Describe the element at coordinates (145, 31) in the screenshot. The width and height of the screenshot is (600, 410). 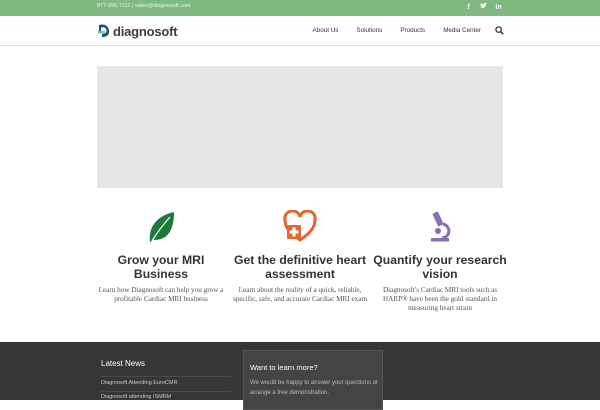
I see `logo-text: diagnosoft` at that location.